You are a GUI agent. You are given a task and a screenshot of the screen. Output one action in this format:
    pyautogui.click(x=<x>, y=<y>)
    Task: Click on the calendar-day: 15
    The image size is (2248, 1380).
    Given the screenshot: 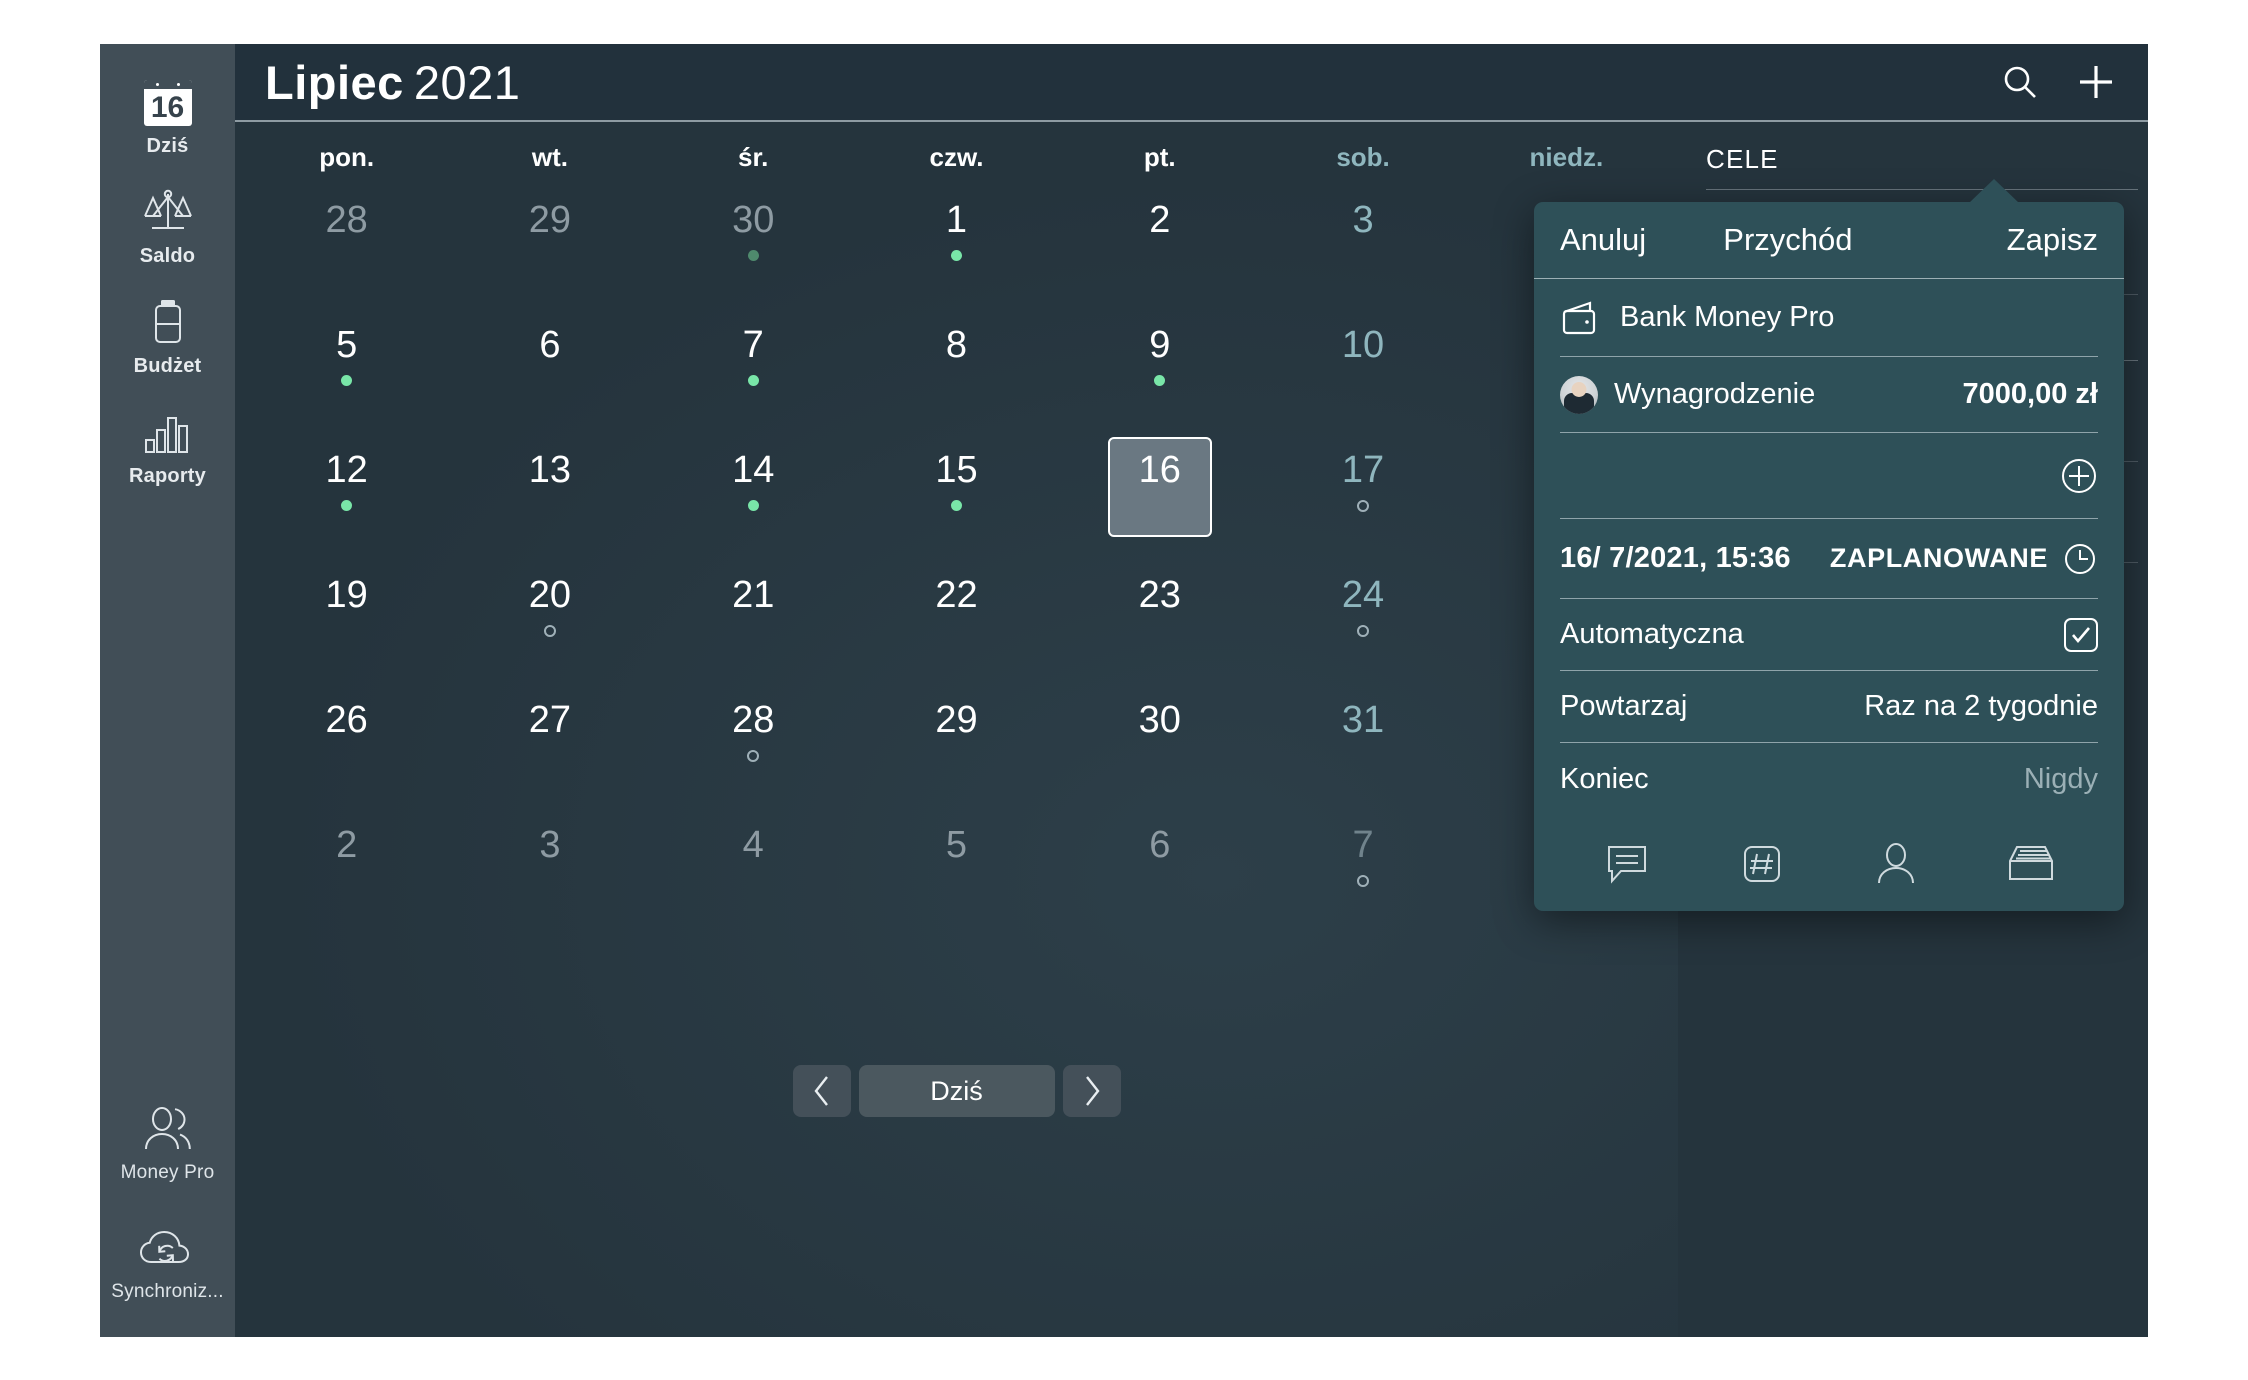 What is the action you would take?
    pyautogui.click(x=956, y=503)
    